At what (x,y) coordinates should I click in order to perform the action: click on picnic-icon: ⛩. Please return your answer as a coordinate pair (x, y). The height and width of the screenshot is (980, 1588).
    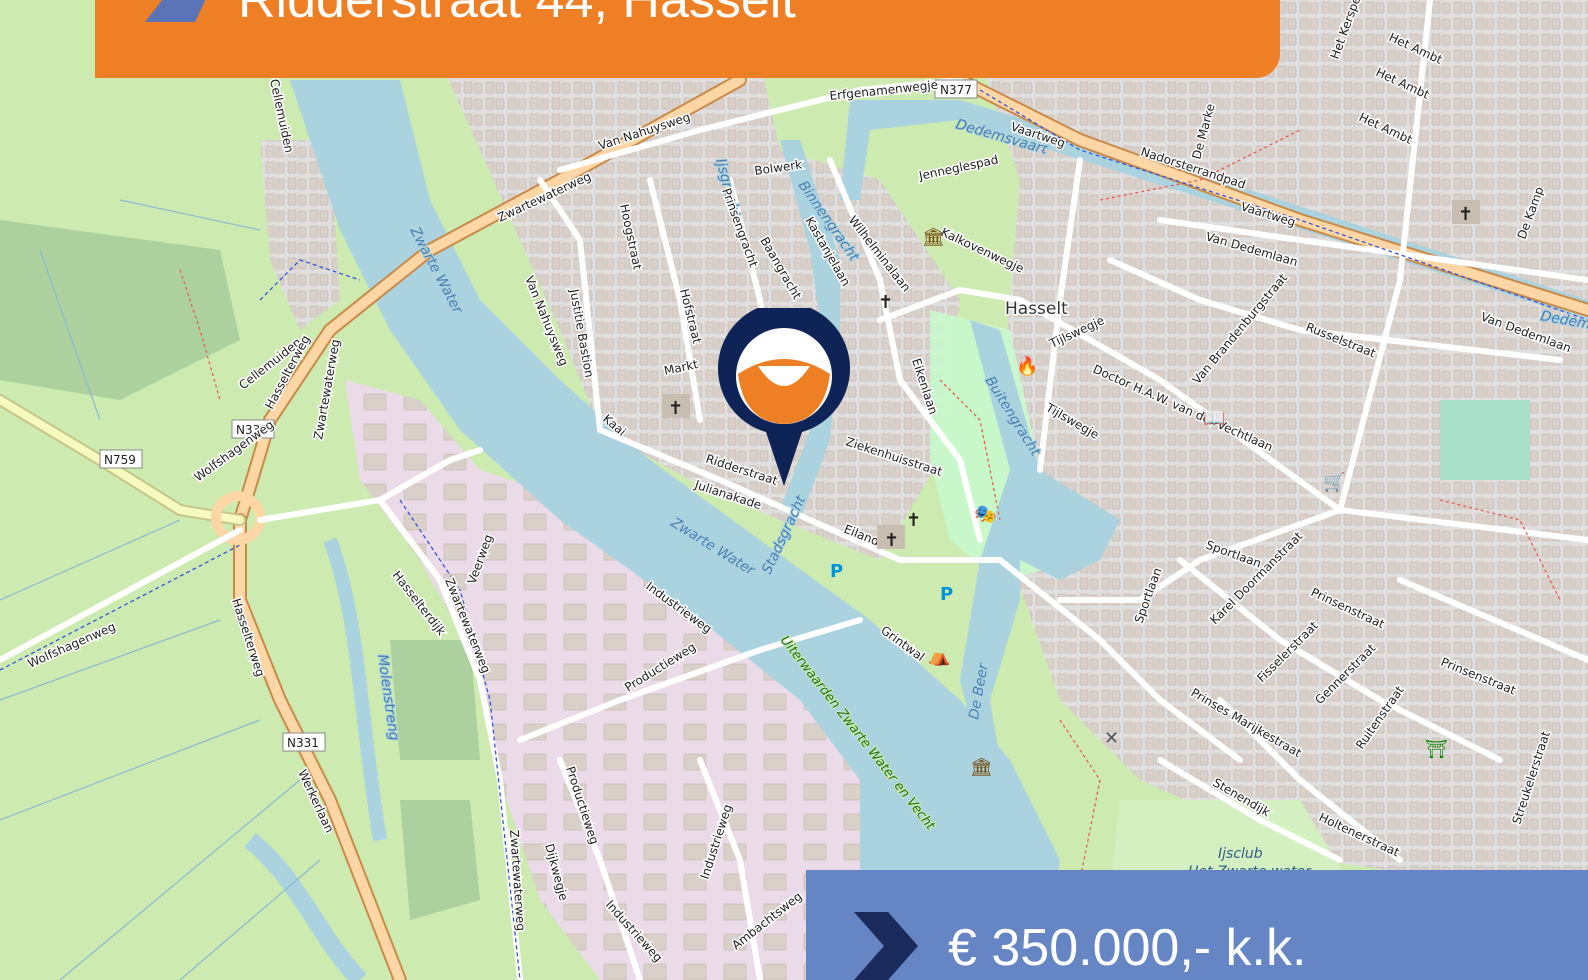
    Looking at the image, I should click on (1436, 749).